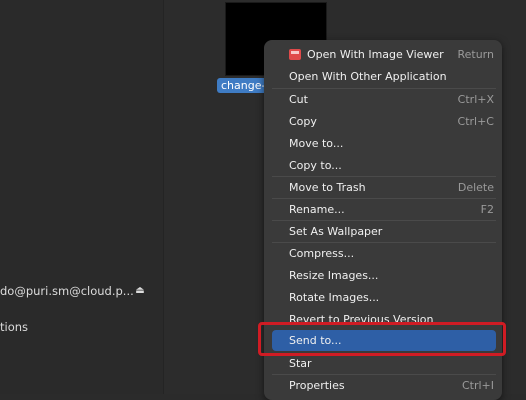 This screenshot has width=526, height=400. Describe the element at coordinates (384, 187) in the screenshot. I see `menu-item-move-to-trash: Move to Trash Delete` at that location.